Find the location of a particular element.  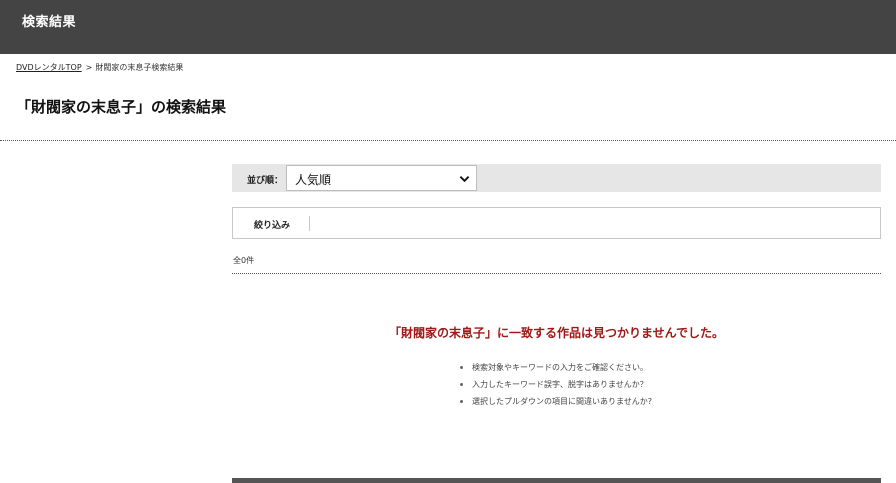

chevron-down-icon is located at coordinates (464, 179).